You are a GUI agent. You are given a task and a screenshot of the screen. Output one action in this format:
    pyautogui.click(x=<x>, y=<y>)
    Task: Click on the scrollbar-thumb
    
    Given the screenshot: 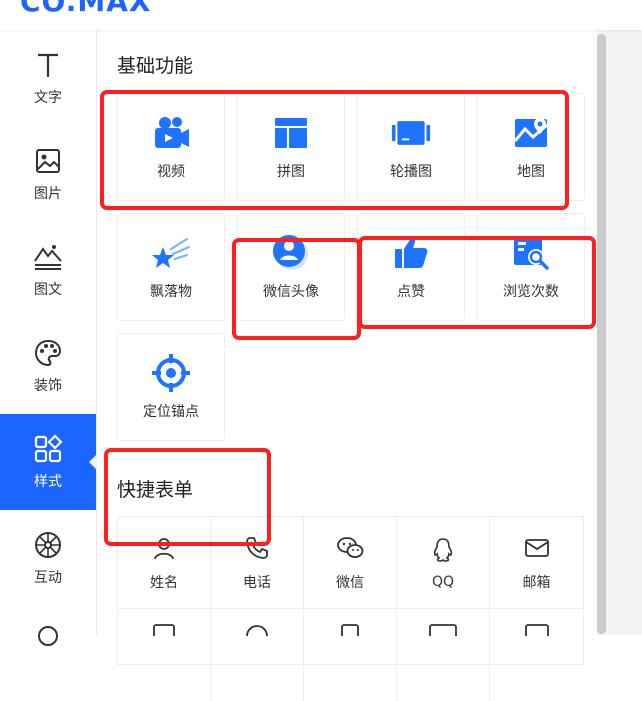 What is the action you would take?
    pyautogui.click(x=601, y=334)
    